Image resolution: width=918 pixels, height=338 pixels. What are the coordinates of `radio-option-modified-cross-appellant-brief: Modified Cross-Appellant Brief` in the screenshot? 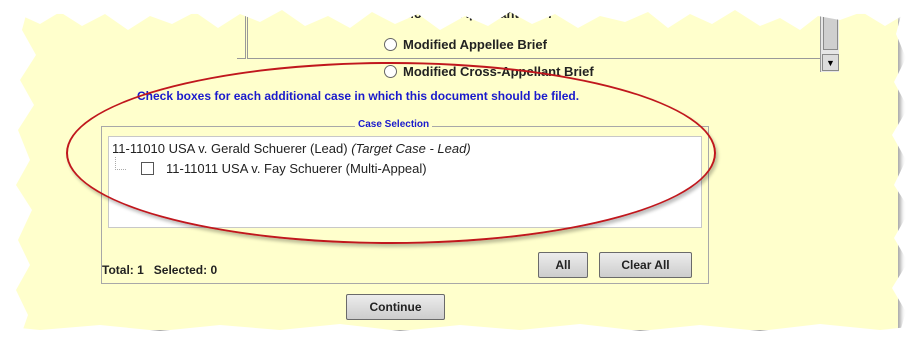 It's located at (489, 71).